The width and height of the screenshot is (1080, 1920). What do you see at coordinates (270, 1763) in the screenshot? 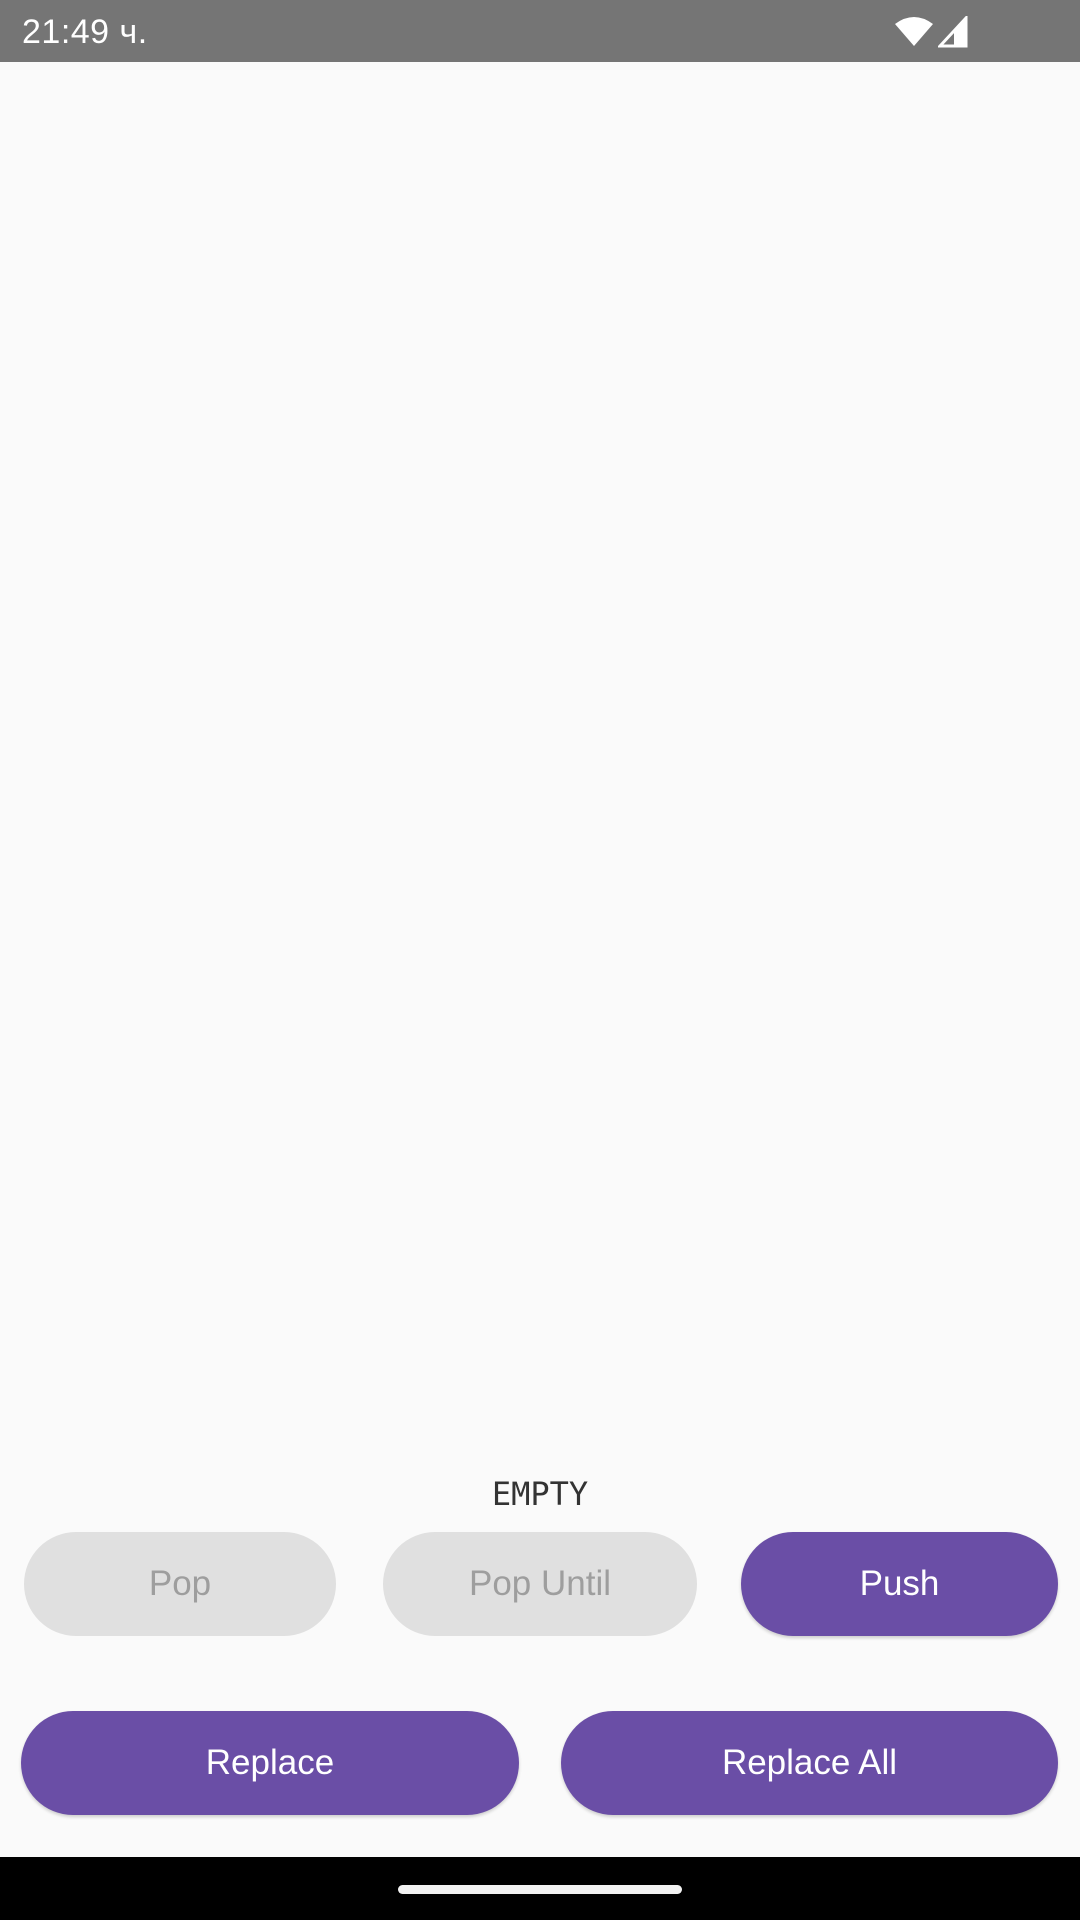
I see `replace-button: Replace` at bounding box center [270, 1763].